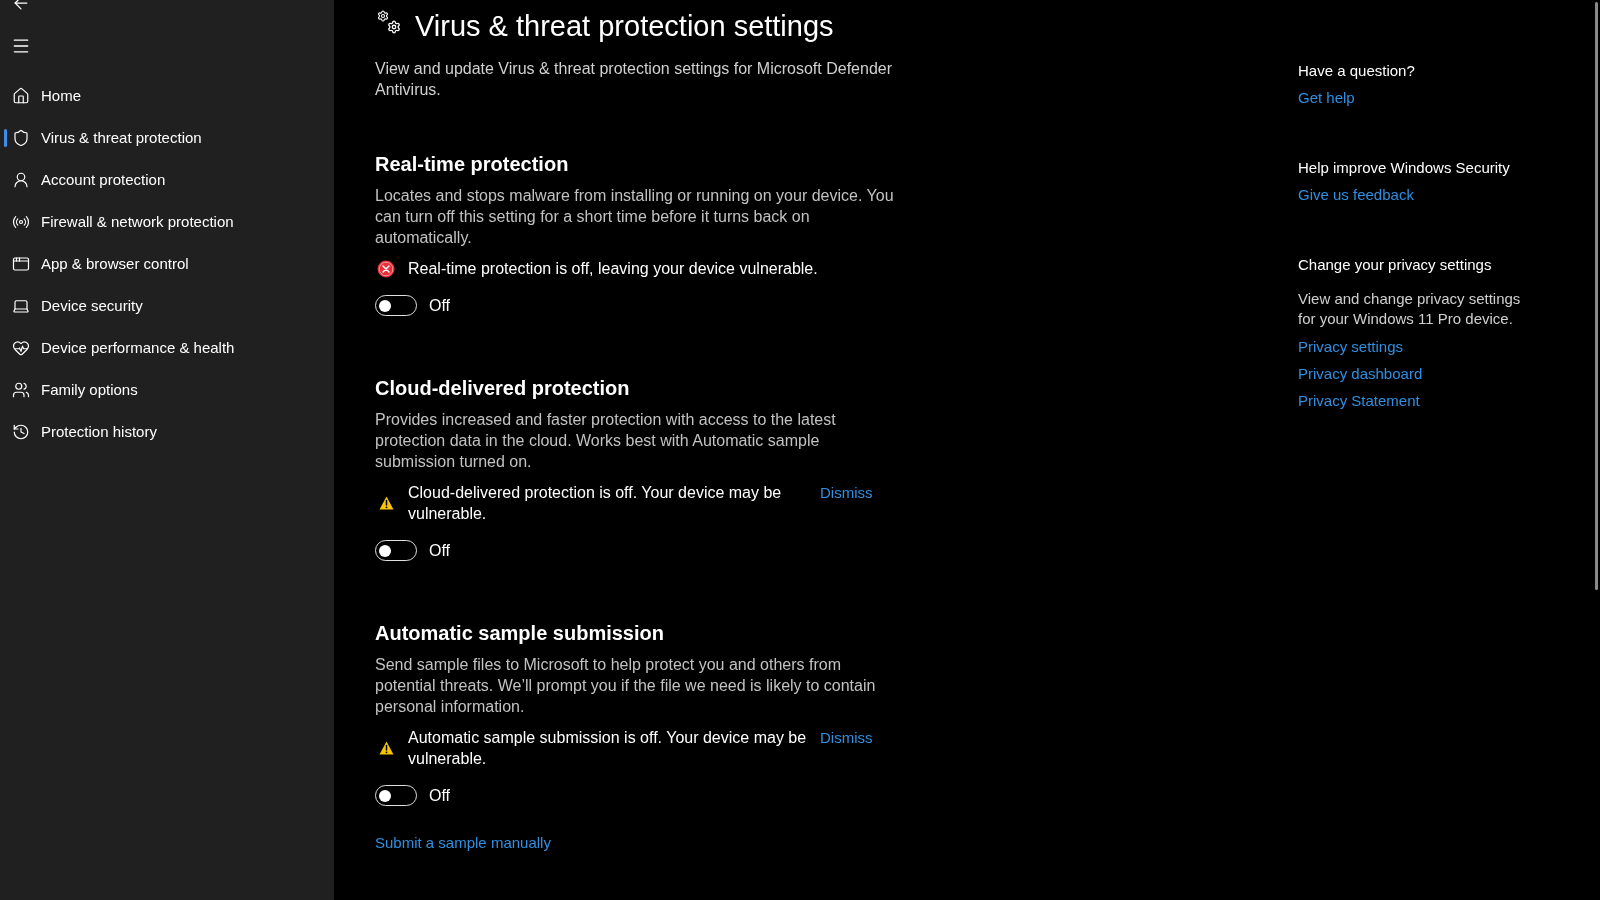 The image size is (1600, 900). I want to click on sidebar-item: Family options, so click(167, 390).